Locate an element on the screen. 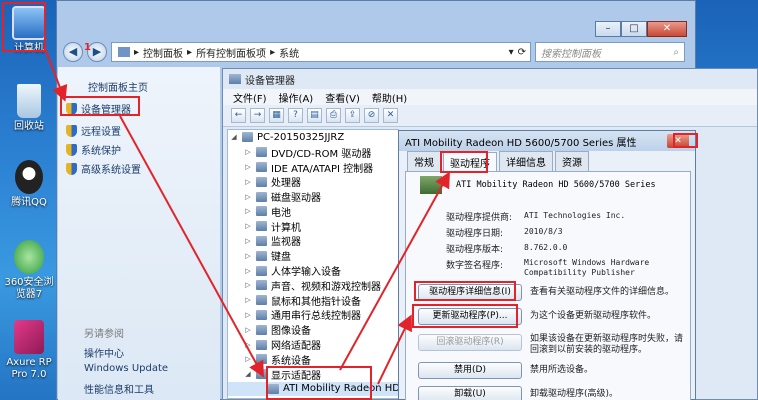 The height and width of the screenshot is (400, 758). desktop-icon-360-browser: 360安全浏览器7 is located at coordinates (29, 270).